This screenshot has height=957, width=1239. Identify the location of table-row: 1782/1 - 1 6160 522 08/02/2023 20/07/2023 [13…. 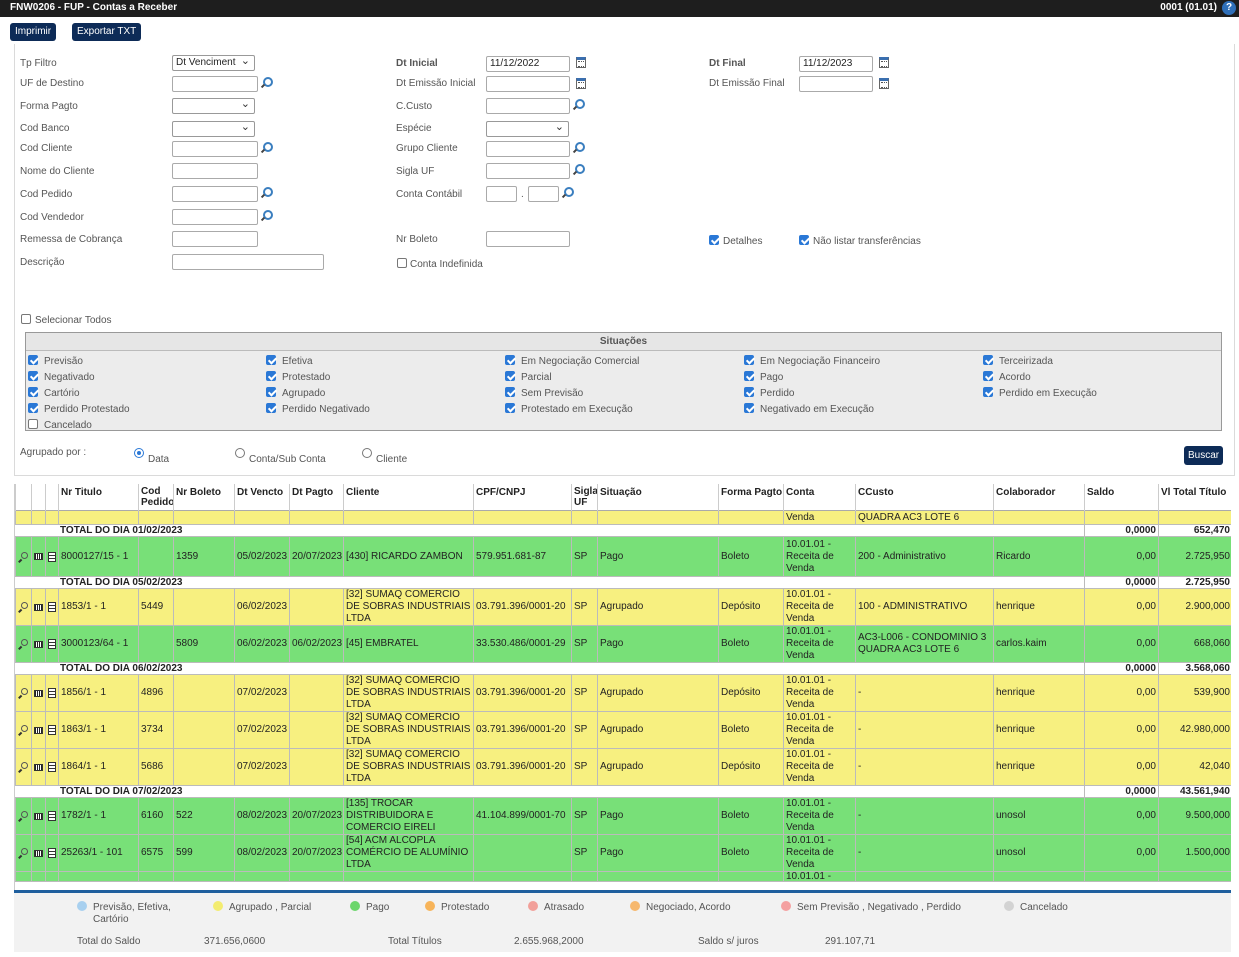
(623, 816).